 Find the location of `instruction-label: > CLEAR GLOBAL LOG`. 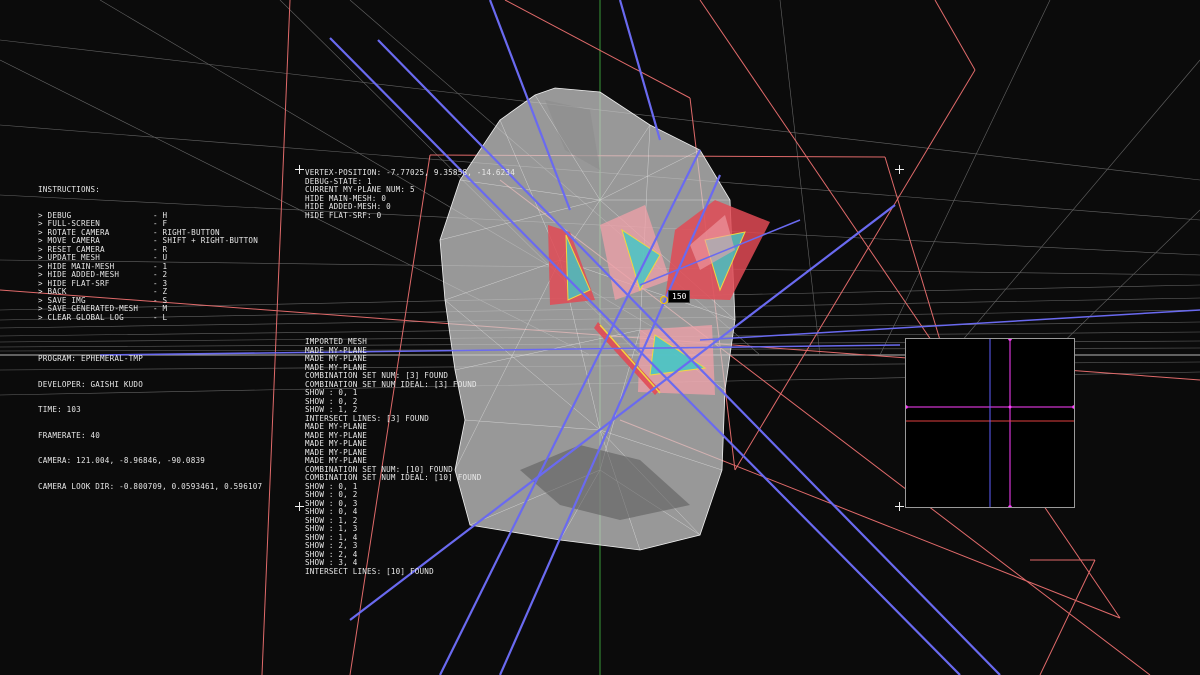

instruction-label: > CLEAR GLOBAL LOG is located at coordinates (81, 317).